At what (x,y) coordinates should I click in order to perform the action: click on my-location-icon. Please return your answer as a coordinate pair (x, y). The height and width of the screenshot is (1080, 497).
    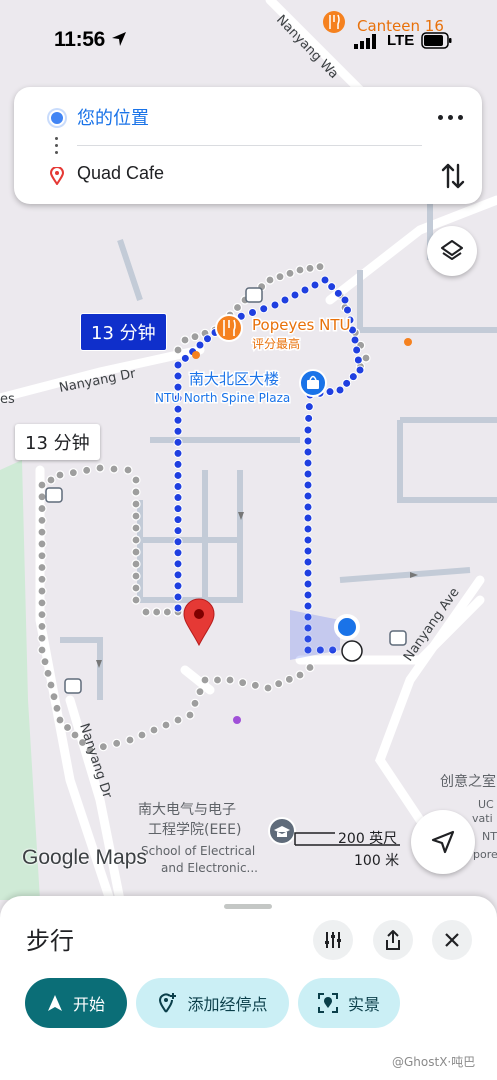
    Looking at the image, I should click on (443, 842).